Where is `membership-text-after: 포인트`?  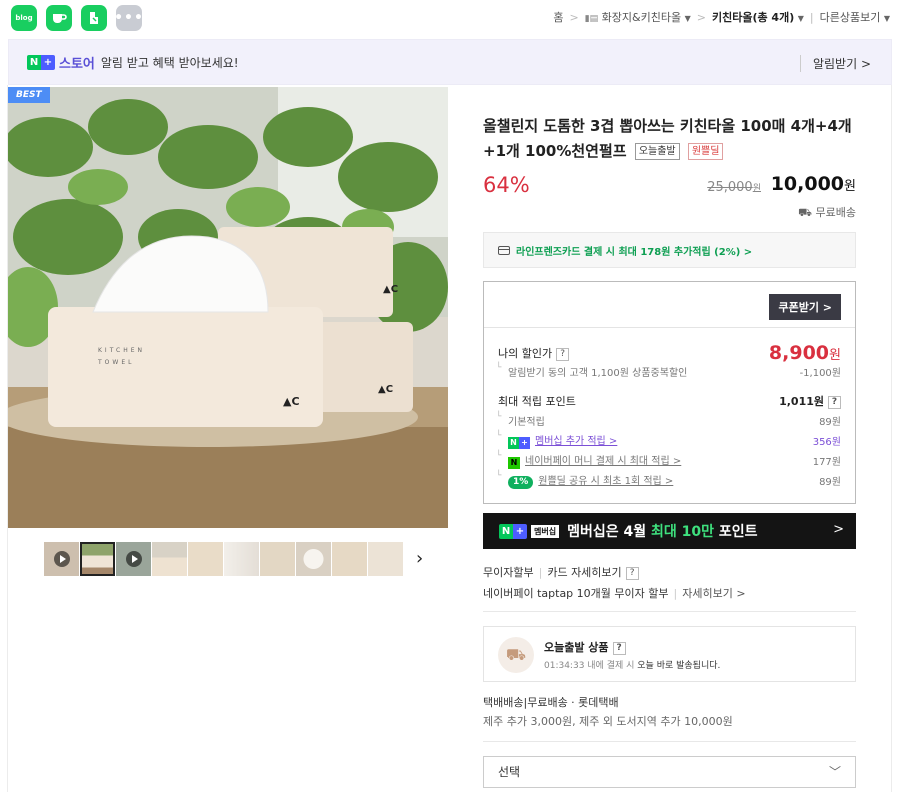 membership-text-after: 포인트 is located at coordinates (735, 532).